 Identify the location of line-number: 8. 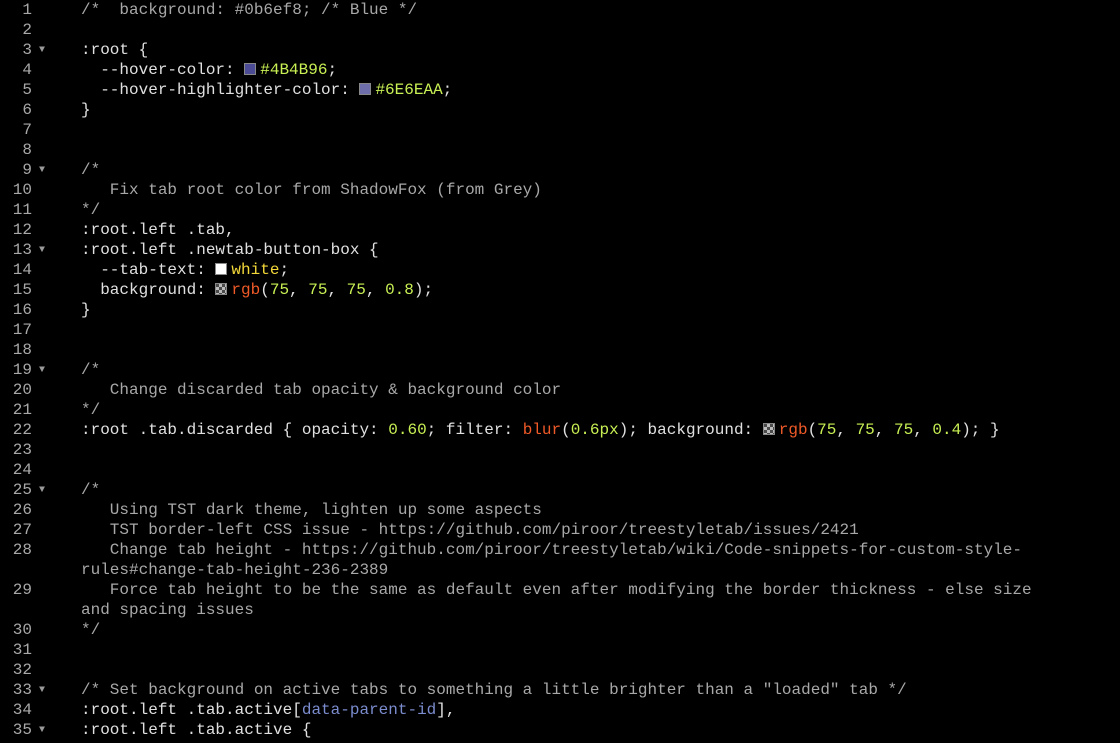
(27, 150).